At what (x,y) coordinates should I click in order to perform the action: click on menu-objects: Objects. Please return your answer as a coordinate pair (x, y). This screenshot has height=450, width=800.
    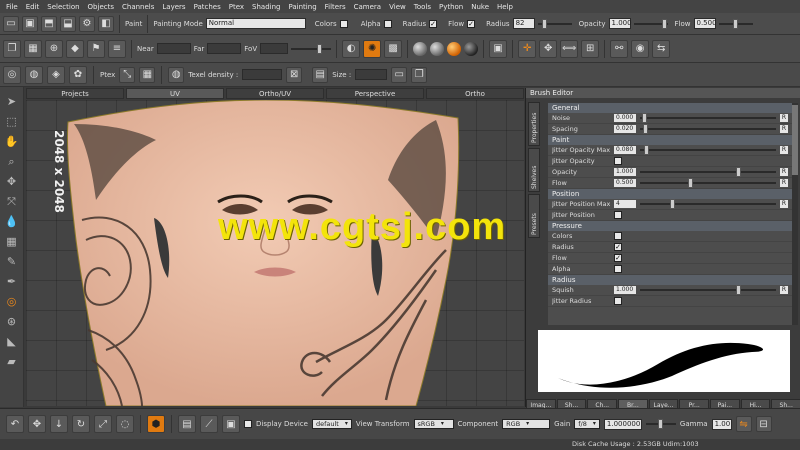
    Looking at the image, I should click on (101, 7).